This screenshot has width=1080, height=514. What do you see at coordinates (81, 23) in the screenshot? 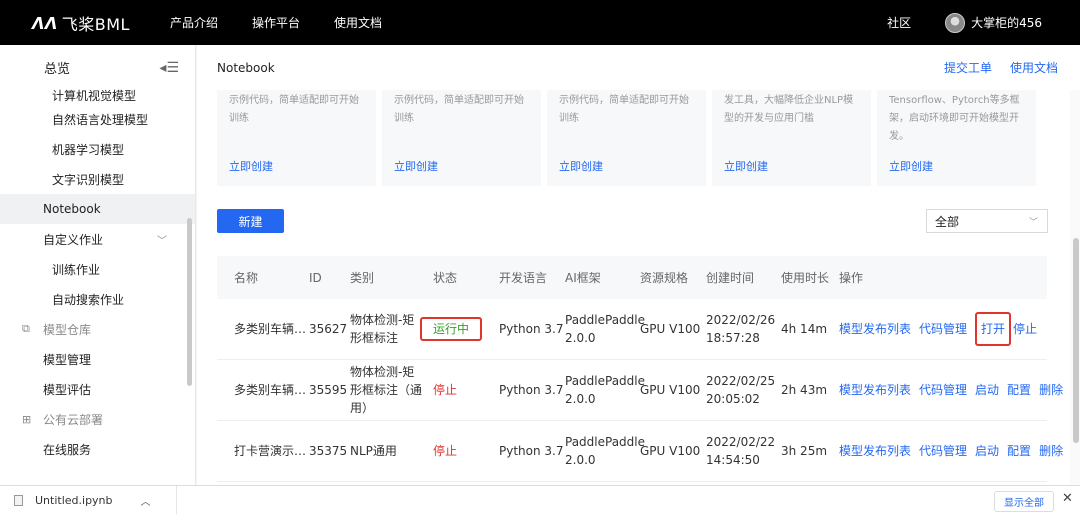
I see `logo: ᐱᐱ 飞桨BML` at bounding box center [81, 23].